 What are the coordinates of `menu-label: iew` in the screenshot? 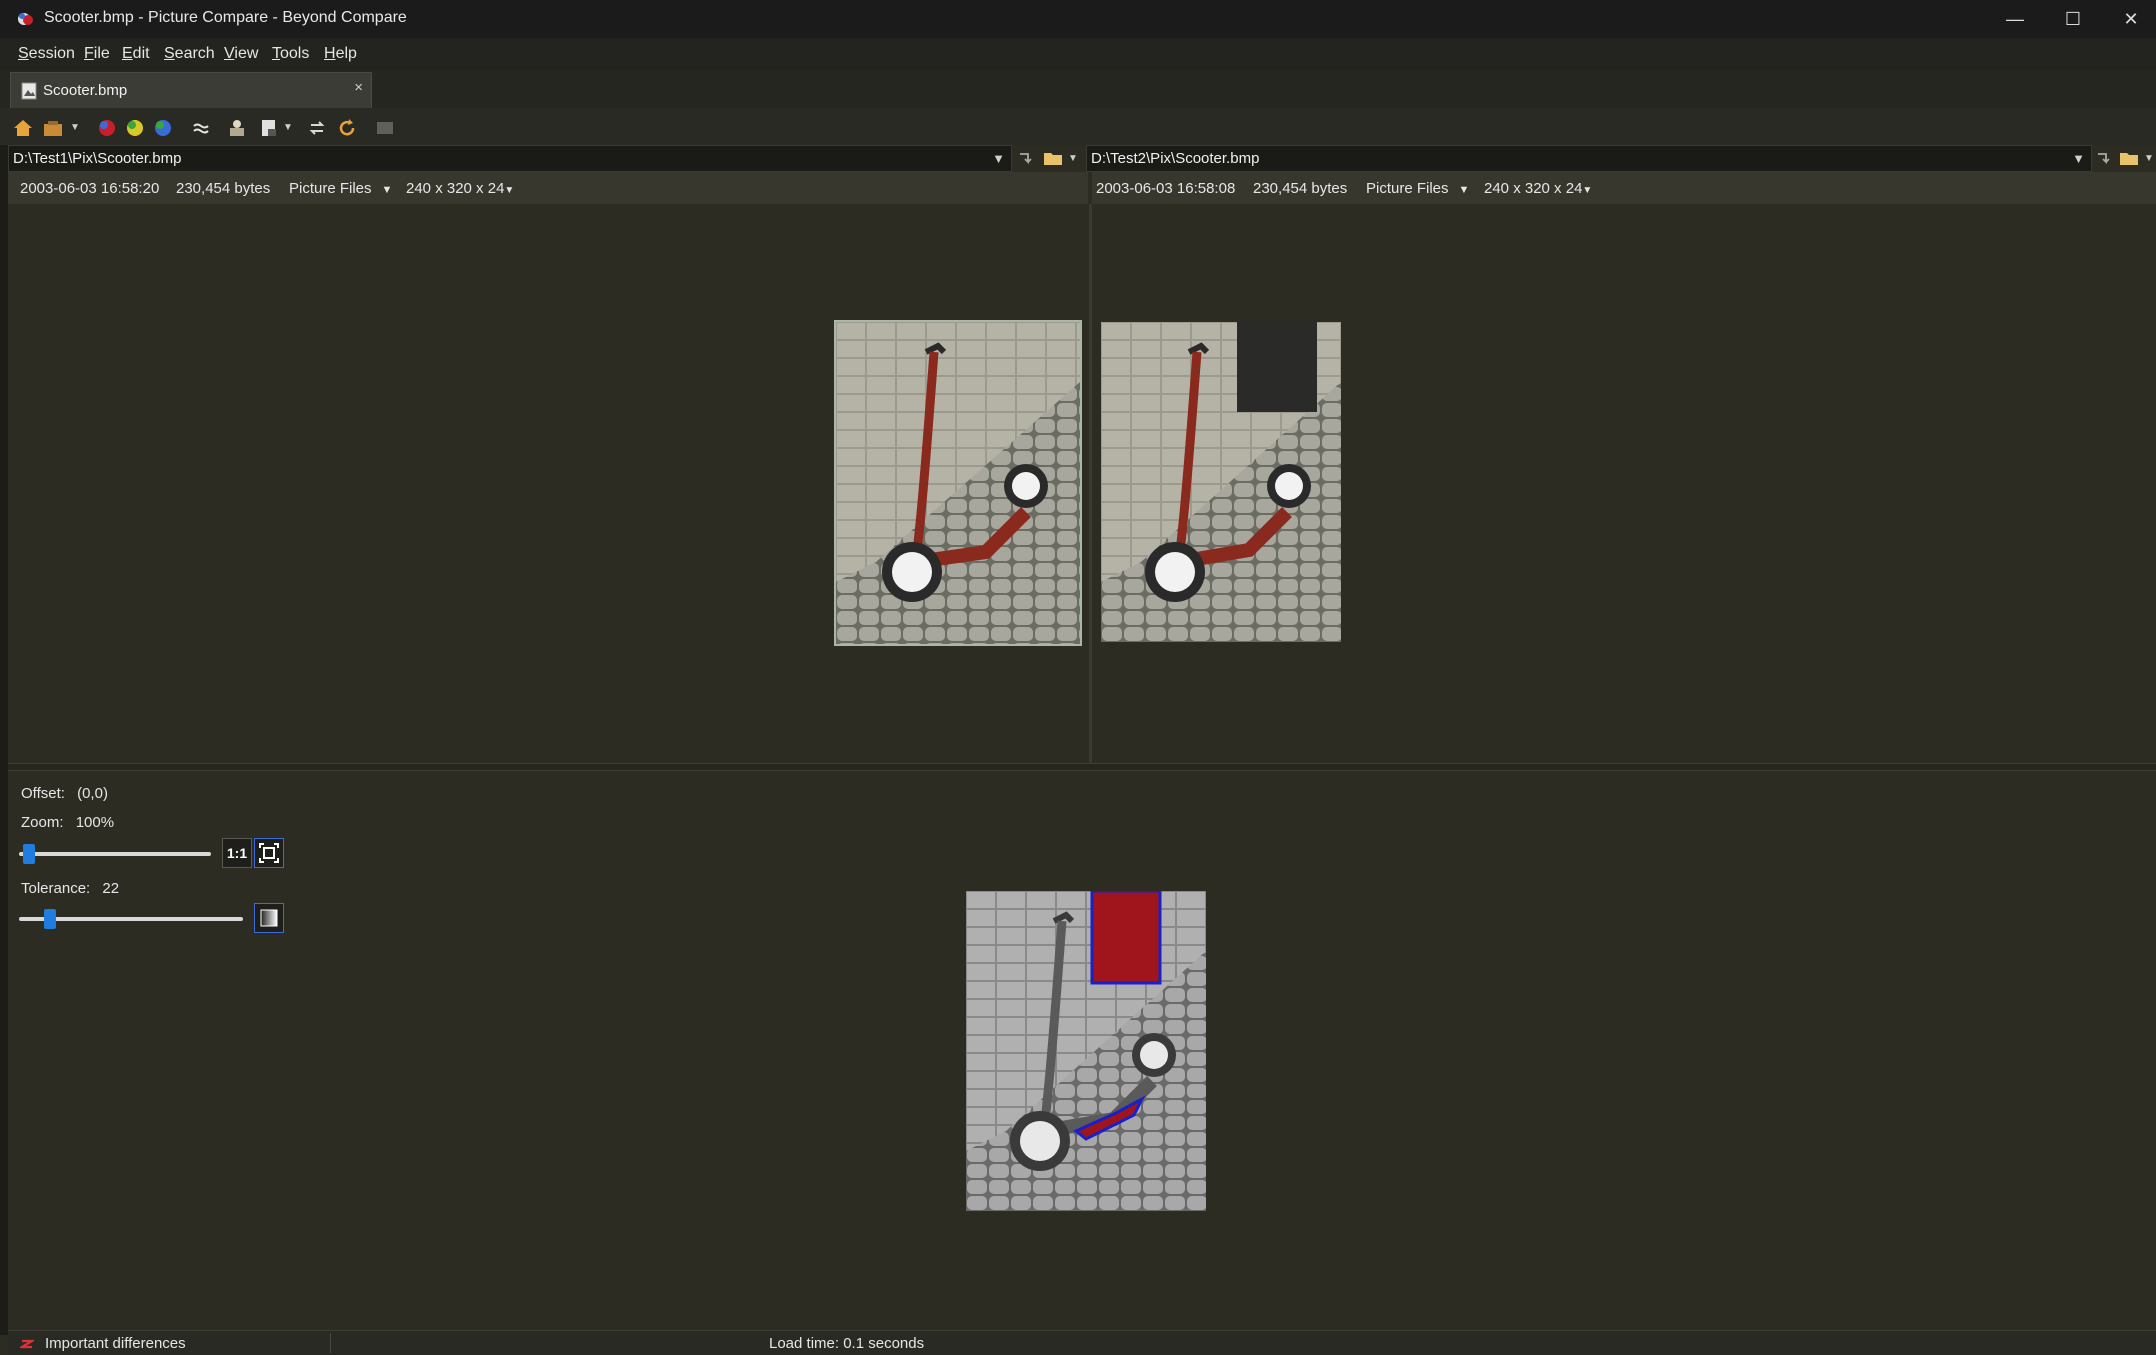 It's located at (246, 53).